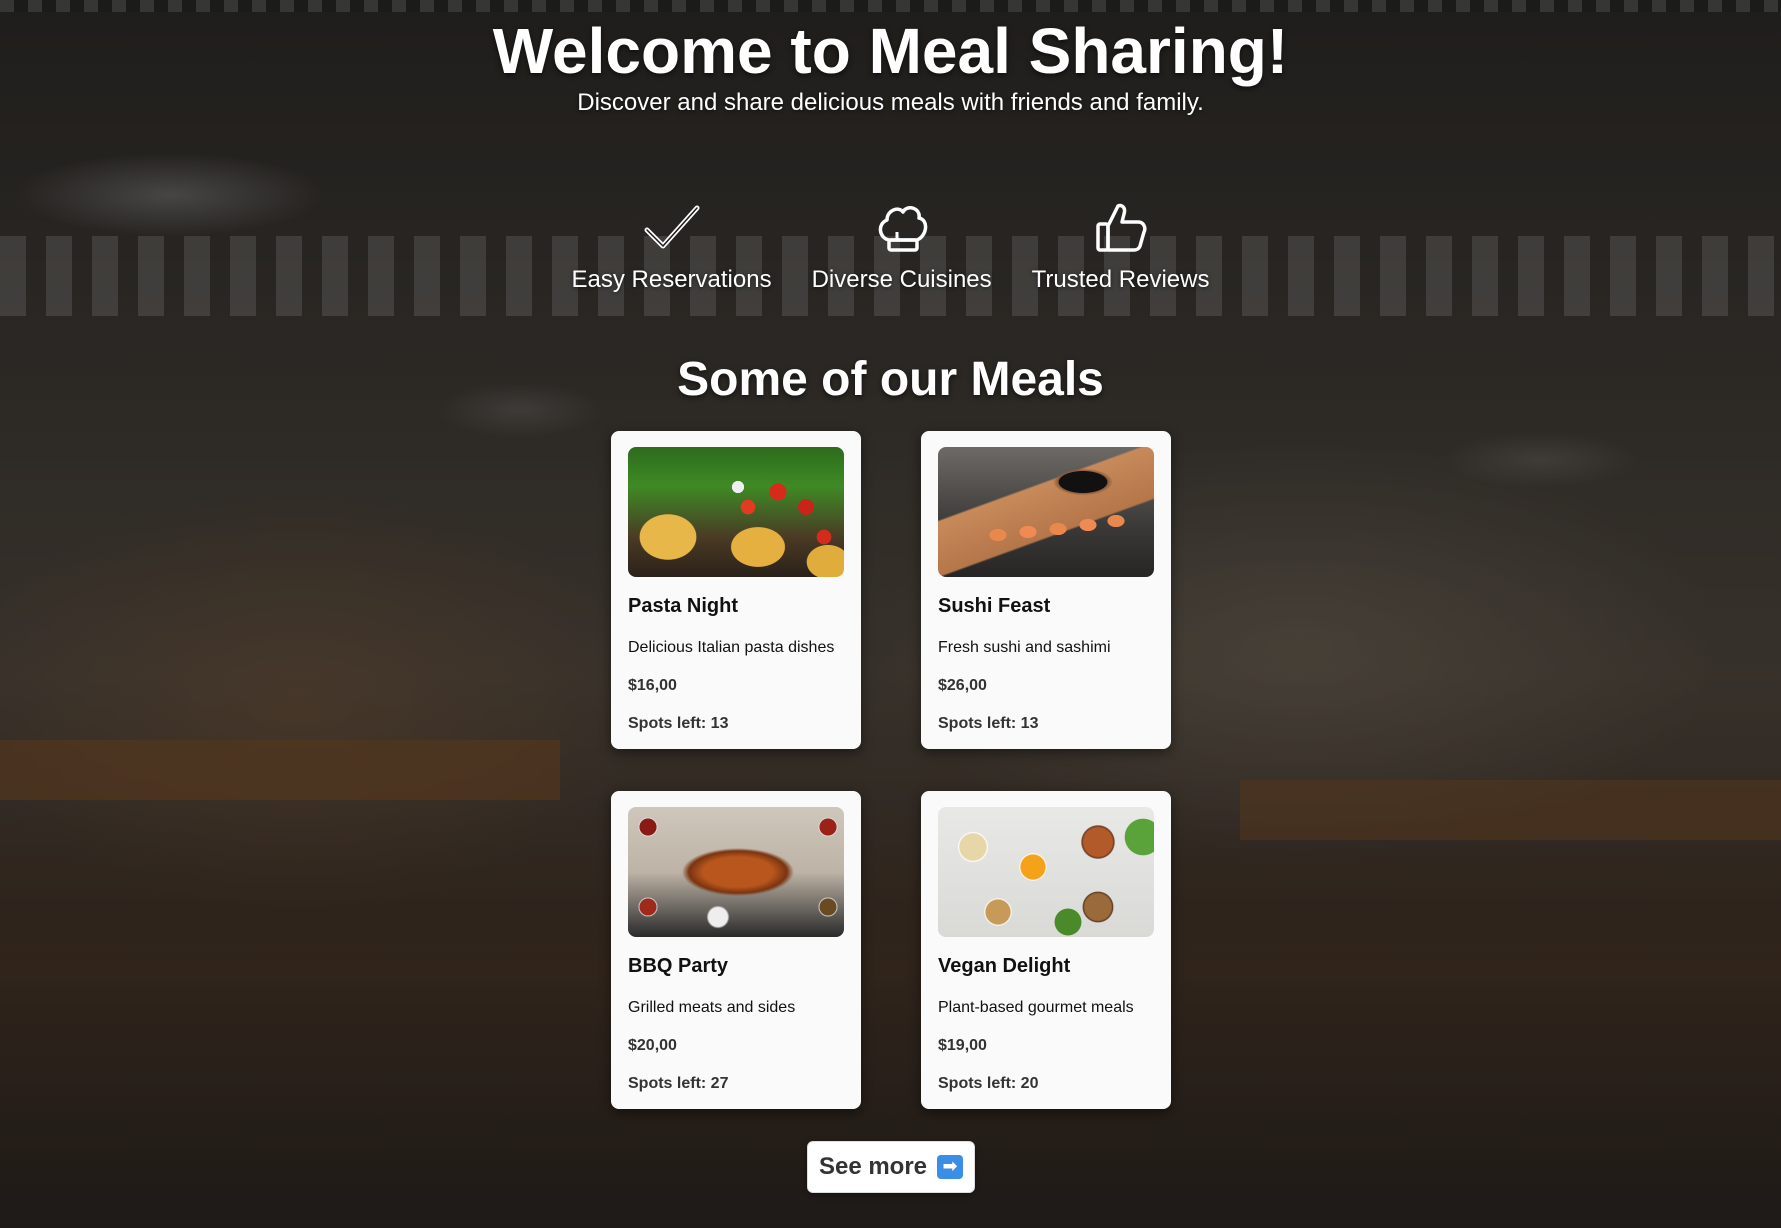  I want to click on feature-easy-reservations: Easy Reservations, so click(672, 247).